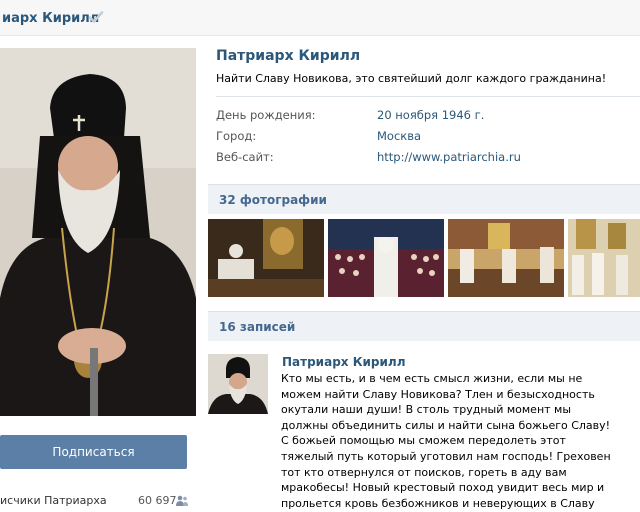  Describe the element at coordinates (266, 115) in the screenshot. I see `info-label: День рождения:` at that location.